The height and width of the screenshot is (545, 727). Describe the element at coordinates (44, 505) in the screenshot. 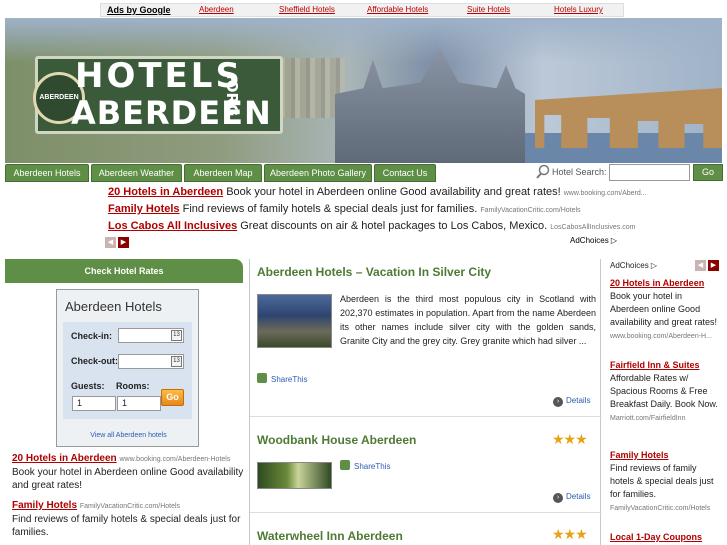

I see `left-ad-2-title: Family Hotels` at that location.